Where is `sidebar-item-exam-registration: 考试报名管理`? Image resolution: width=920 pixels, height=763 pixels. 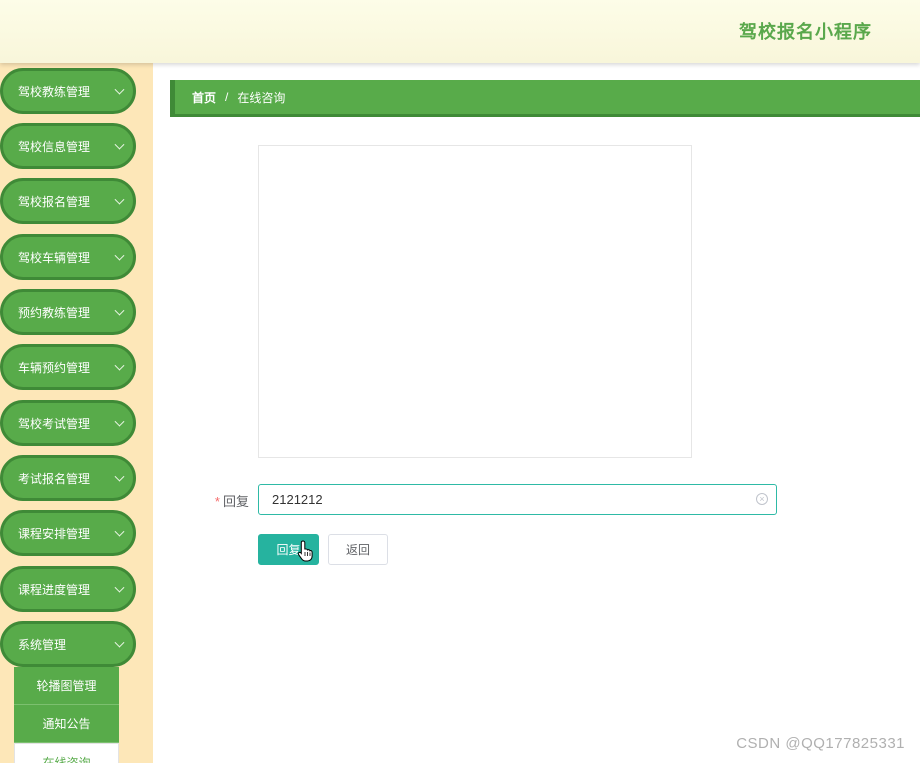 sidebar-item-exam-registration: 考试报名管理 is located at coordinates (68, 478).